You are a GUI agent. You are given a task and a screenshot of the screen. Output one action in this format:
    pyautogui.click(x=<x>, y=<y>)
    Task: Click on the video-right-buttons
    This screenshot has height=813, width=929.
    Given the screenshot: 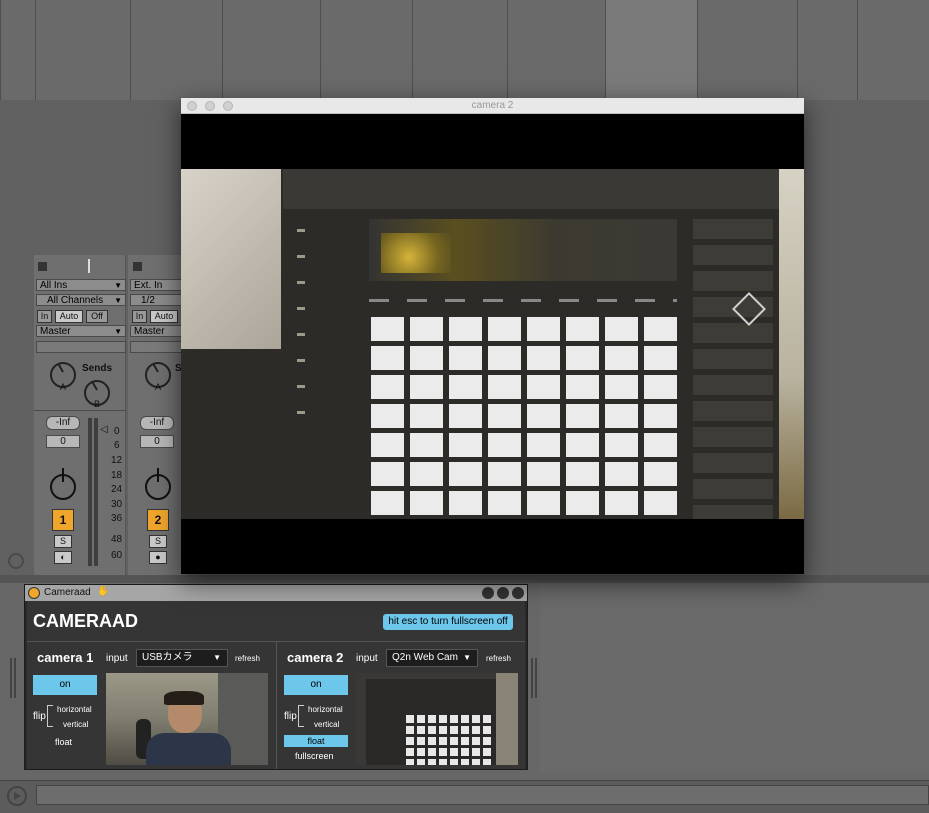 What is the action you would take?
    pyautogui.click(x=733, y=369)
    